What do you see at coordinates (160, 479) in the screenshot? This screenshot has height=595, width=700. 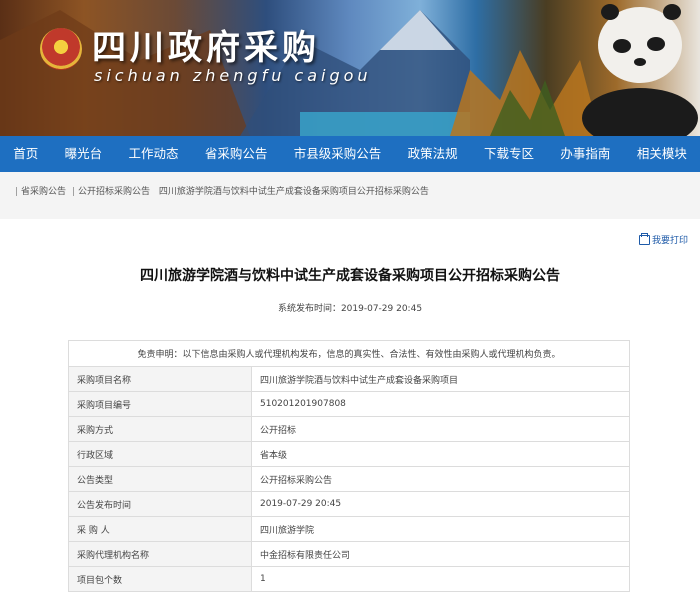 I see `row-label: 公告类型` at bounding box center [160, 479].